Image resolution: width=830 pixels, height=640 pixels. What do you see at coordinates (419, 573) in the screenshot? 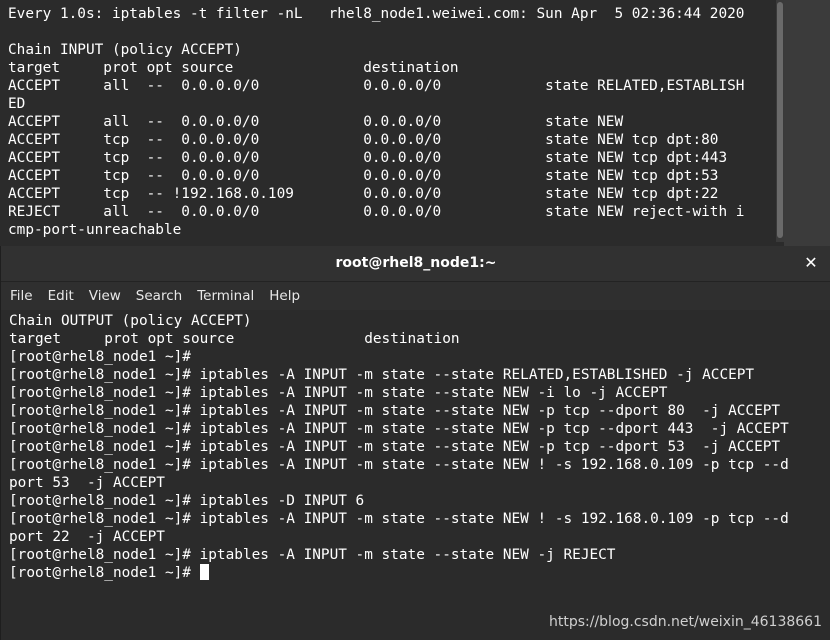
I see `prompt-line: [root@rhel8_node1 ~]#` at bounding box center [419, 573].